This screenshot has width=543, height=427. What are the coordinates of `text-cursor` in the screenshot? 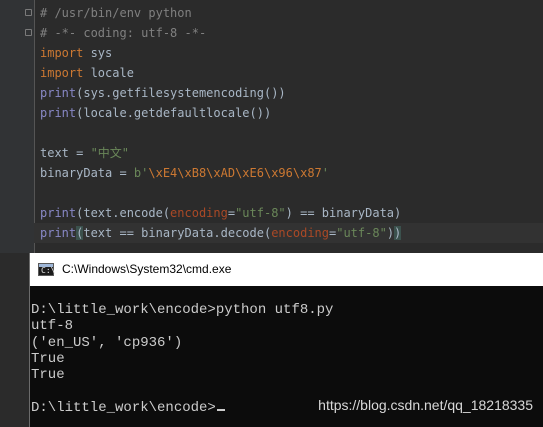 It's located at (220, 409).